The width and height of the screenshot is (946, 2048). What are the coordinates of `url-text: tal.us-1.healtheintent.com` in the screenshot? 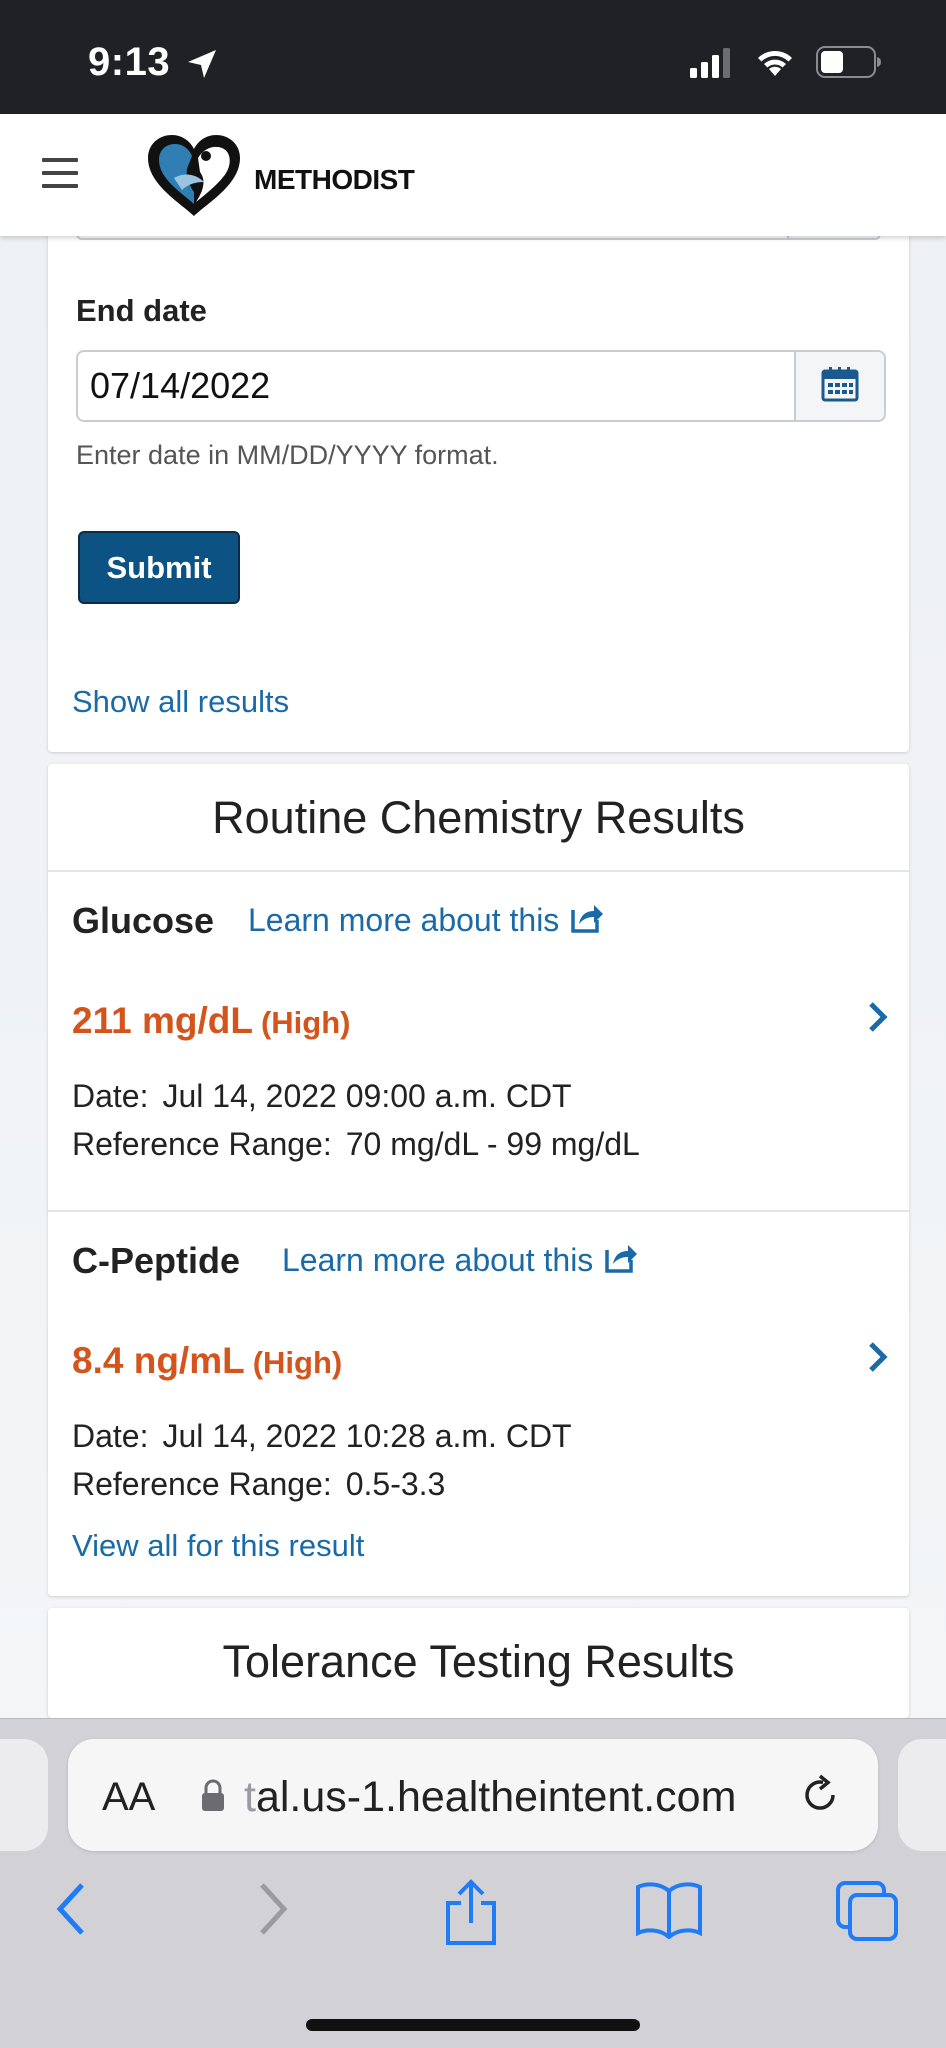 It's located at (490, 1797).